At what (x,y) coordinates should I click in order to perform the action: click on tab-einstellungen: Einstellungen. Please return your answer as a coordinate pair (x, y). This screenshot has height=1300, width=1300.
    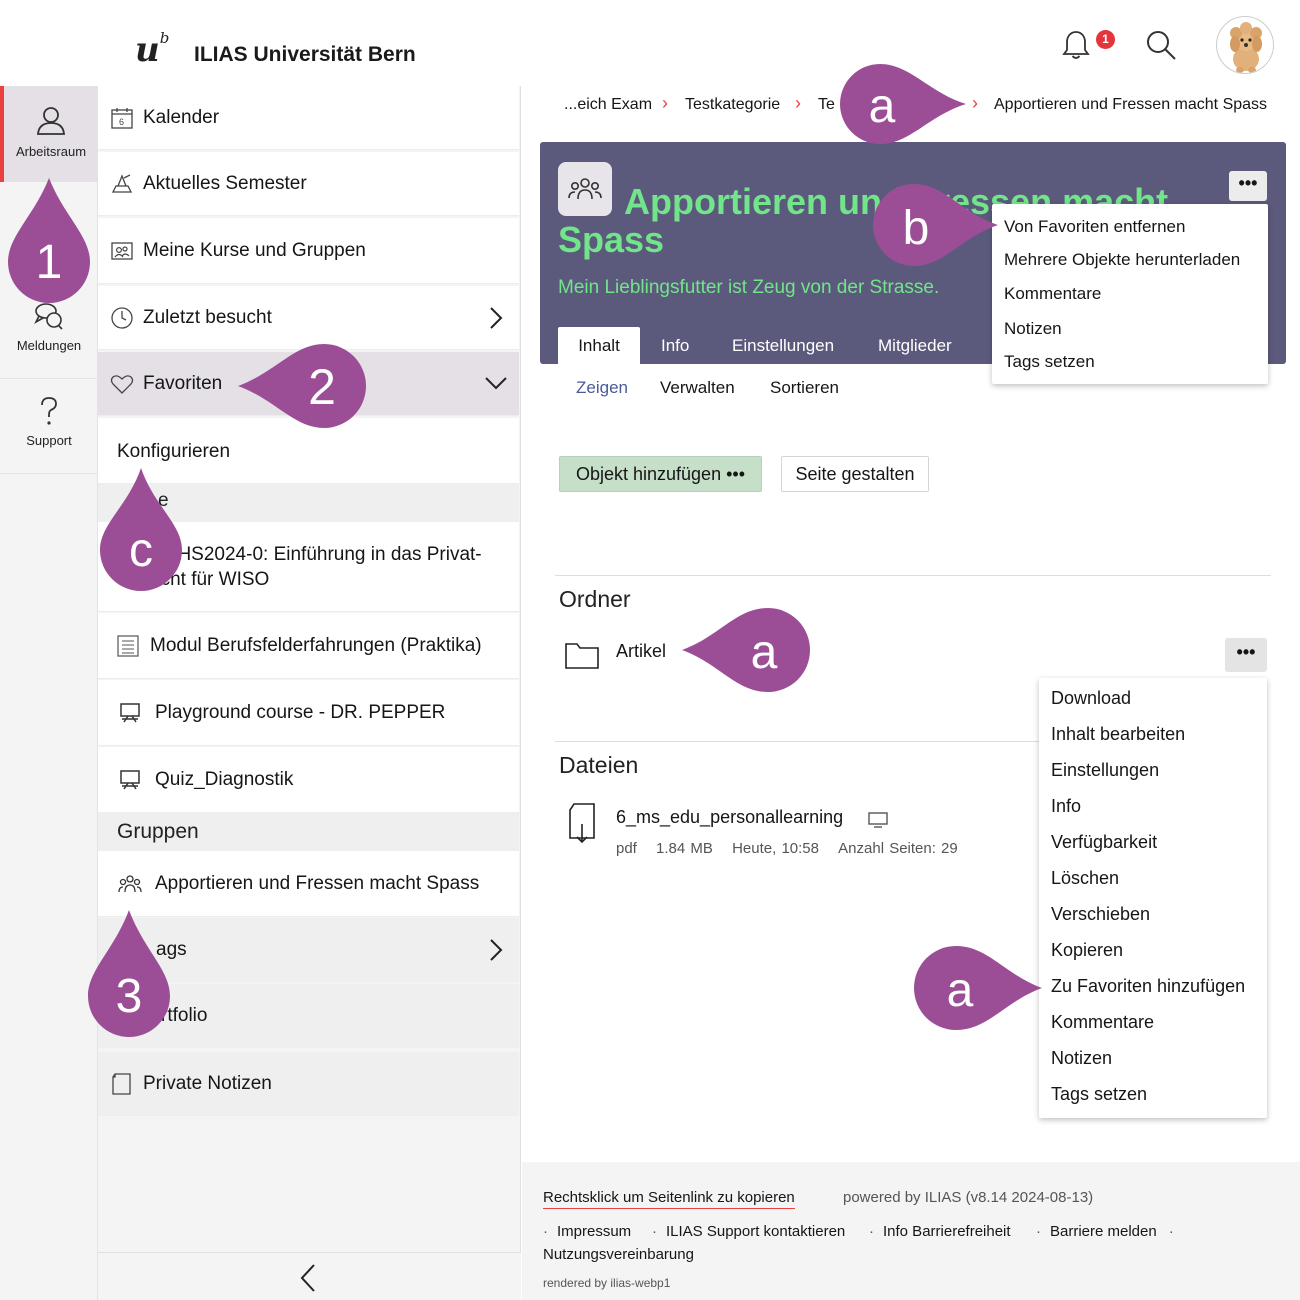
    Looking at the image, I should click on (783, 346).